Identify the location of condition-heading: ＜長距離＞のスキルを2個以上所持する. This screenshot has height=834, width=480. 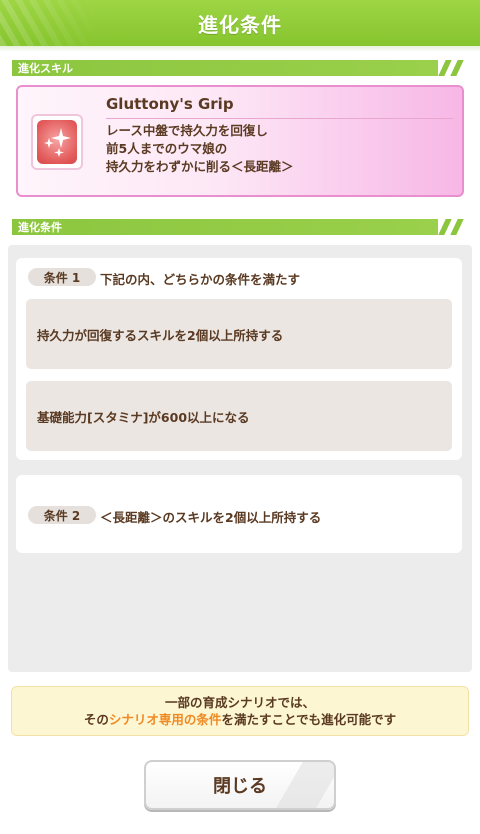
(211, 517).